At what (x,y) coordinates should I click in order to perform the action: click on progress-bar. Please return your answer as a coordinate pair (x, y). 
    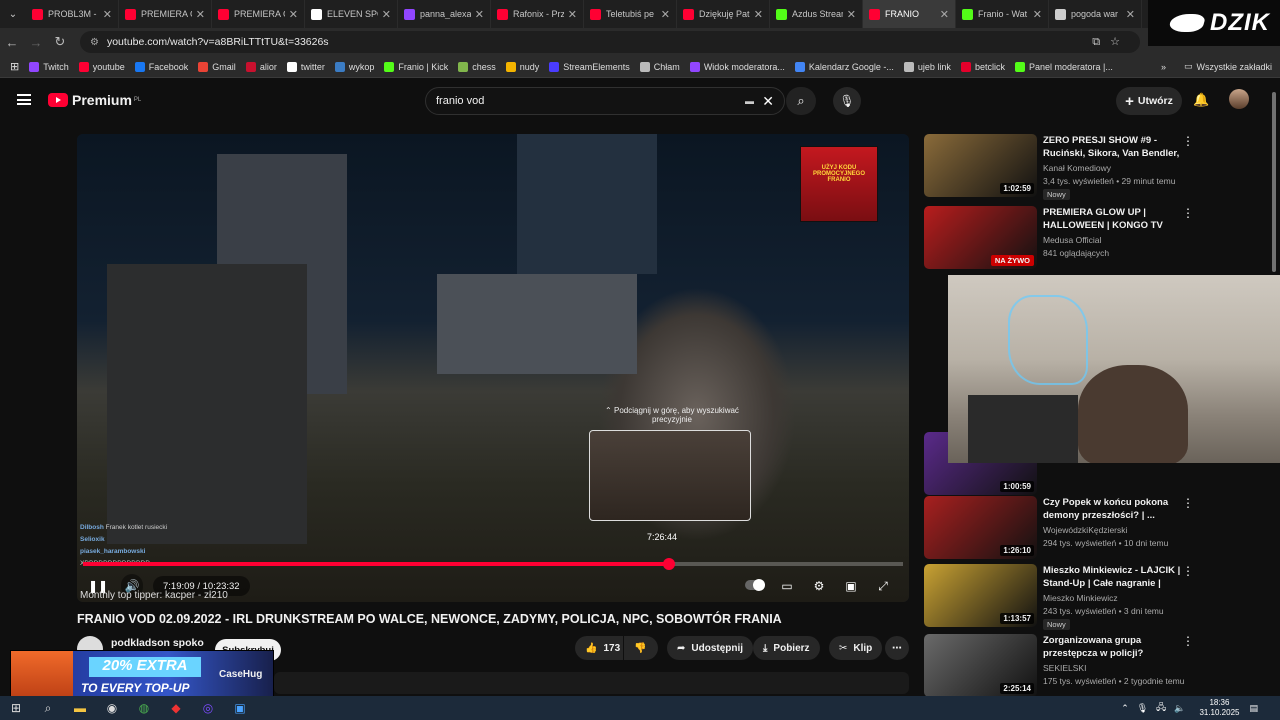
    Looking at the image, I should click on (493, 564).